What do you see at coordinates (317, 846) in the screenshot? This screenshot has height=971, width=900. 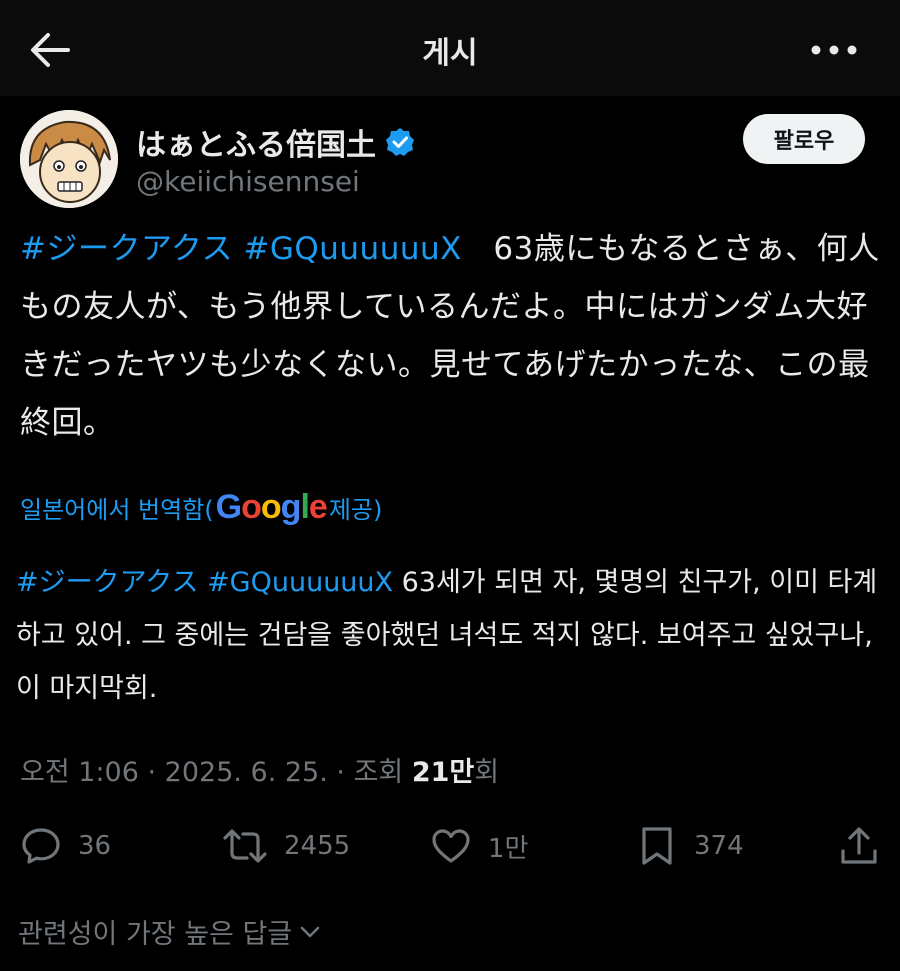 I see `repost-count: 2455` at bounding box center [317, 846].